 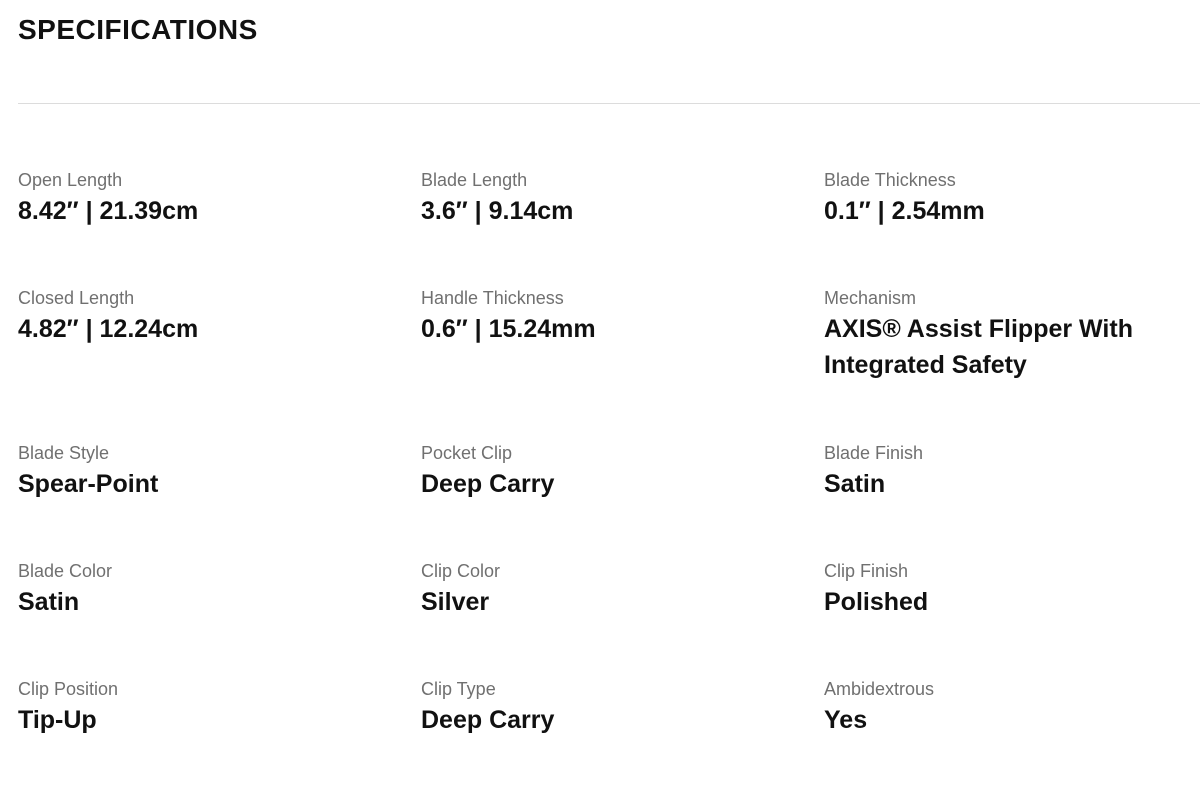 I want to click on spec-blade-finish: Blade Finish Satin, so click(x=1012, y=500).